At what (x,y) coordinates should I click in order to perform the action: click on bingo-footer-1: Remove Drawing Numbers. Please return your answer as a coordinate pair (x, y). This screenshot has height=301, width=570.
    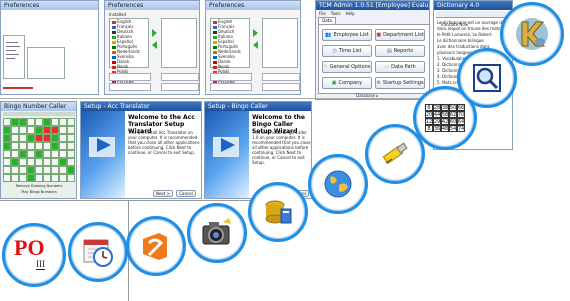
    Looking at the image, I should click on (39, 186).